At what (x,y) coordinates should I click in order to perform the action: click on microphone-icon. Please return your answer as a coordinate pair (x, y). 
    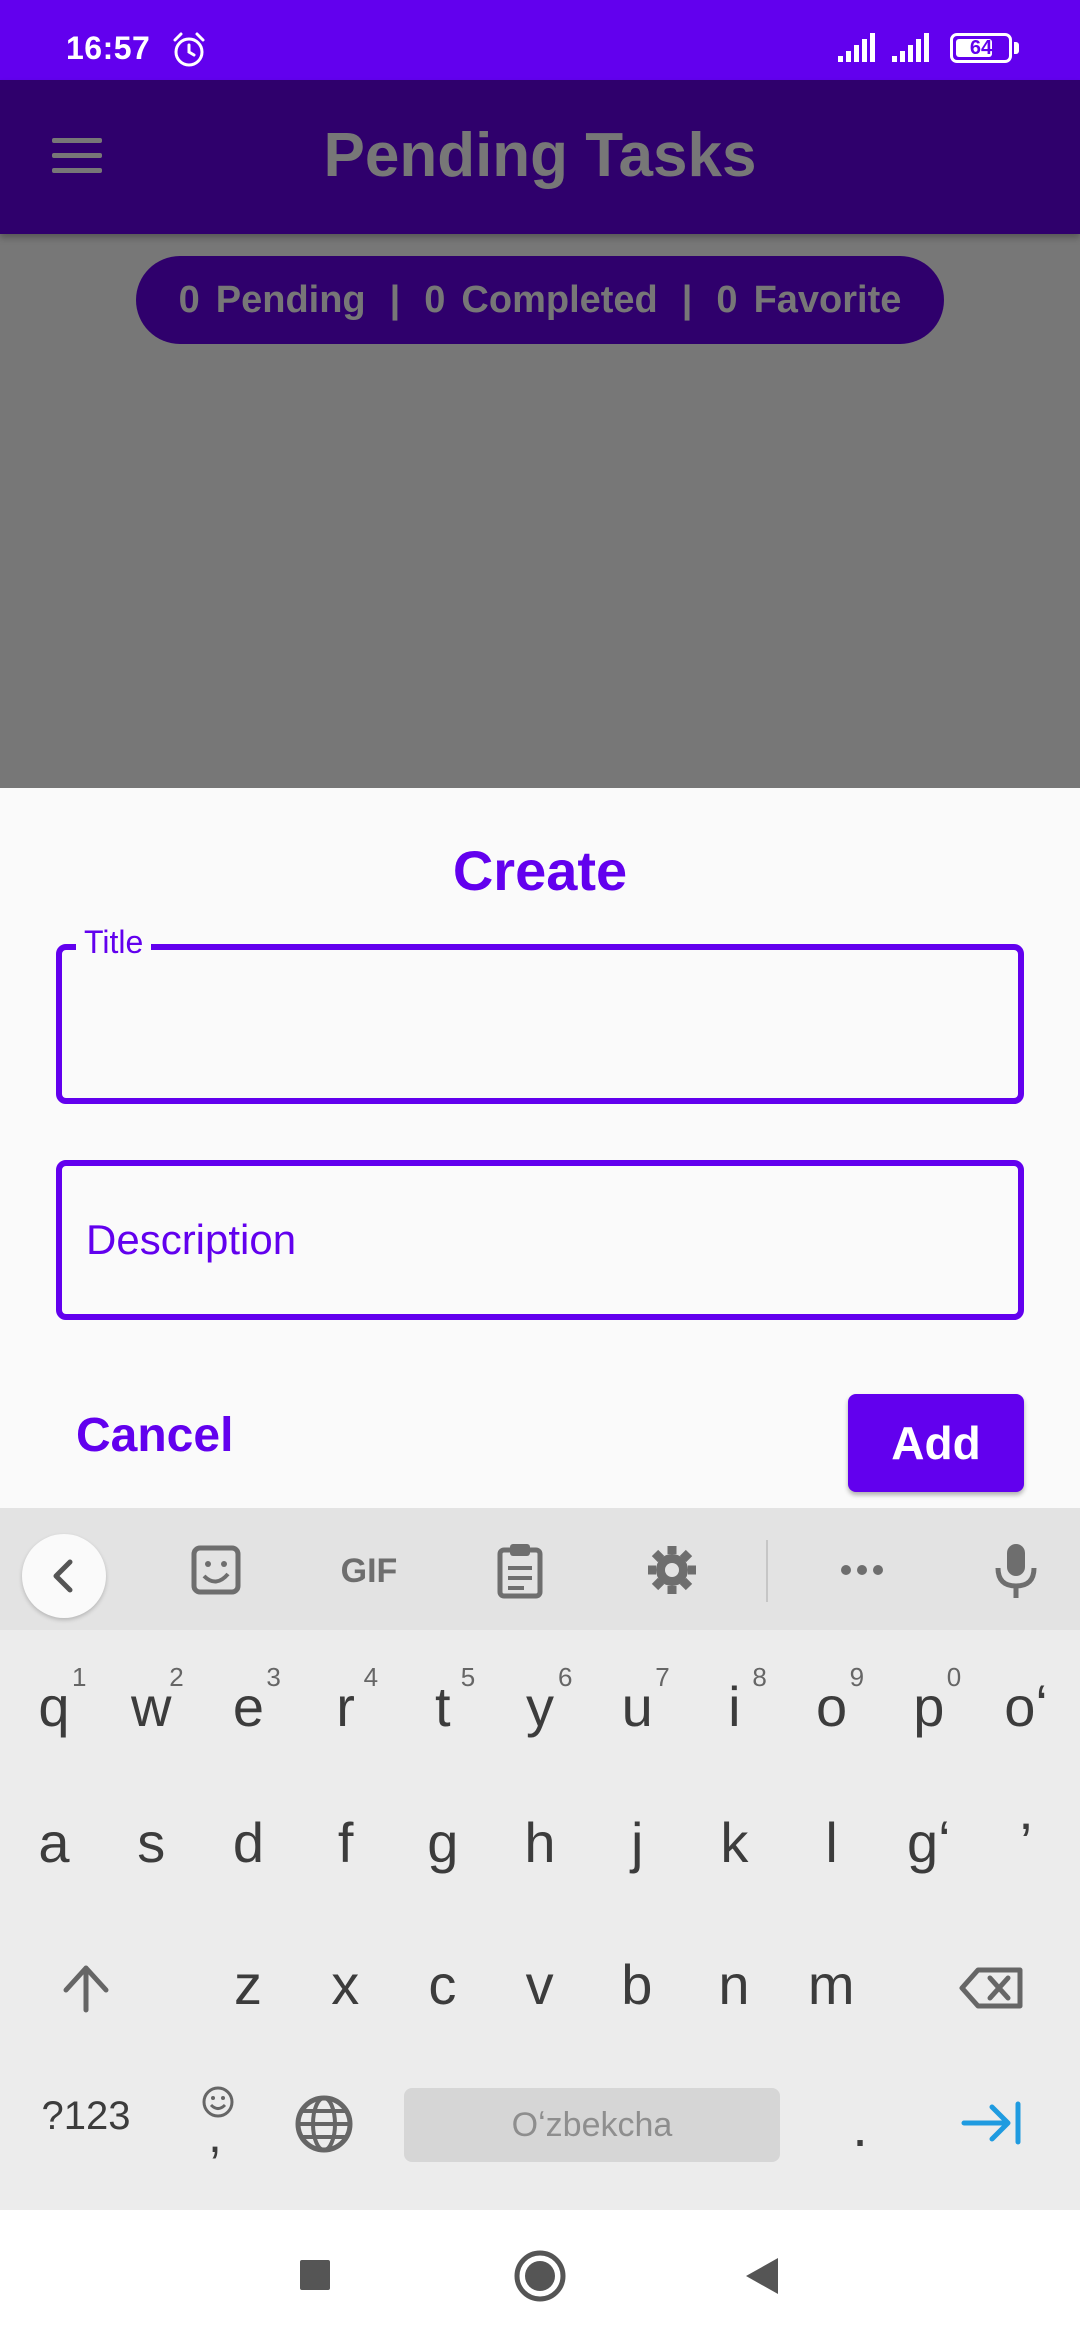
    Looking at the image, I should click on (1016, 1570).